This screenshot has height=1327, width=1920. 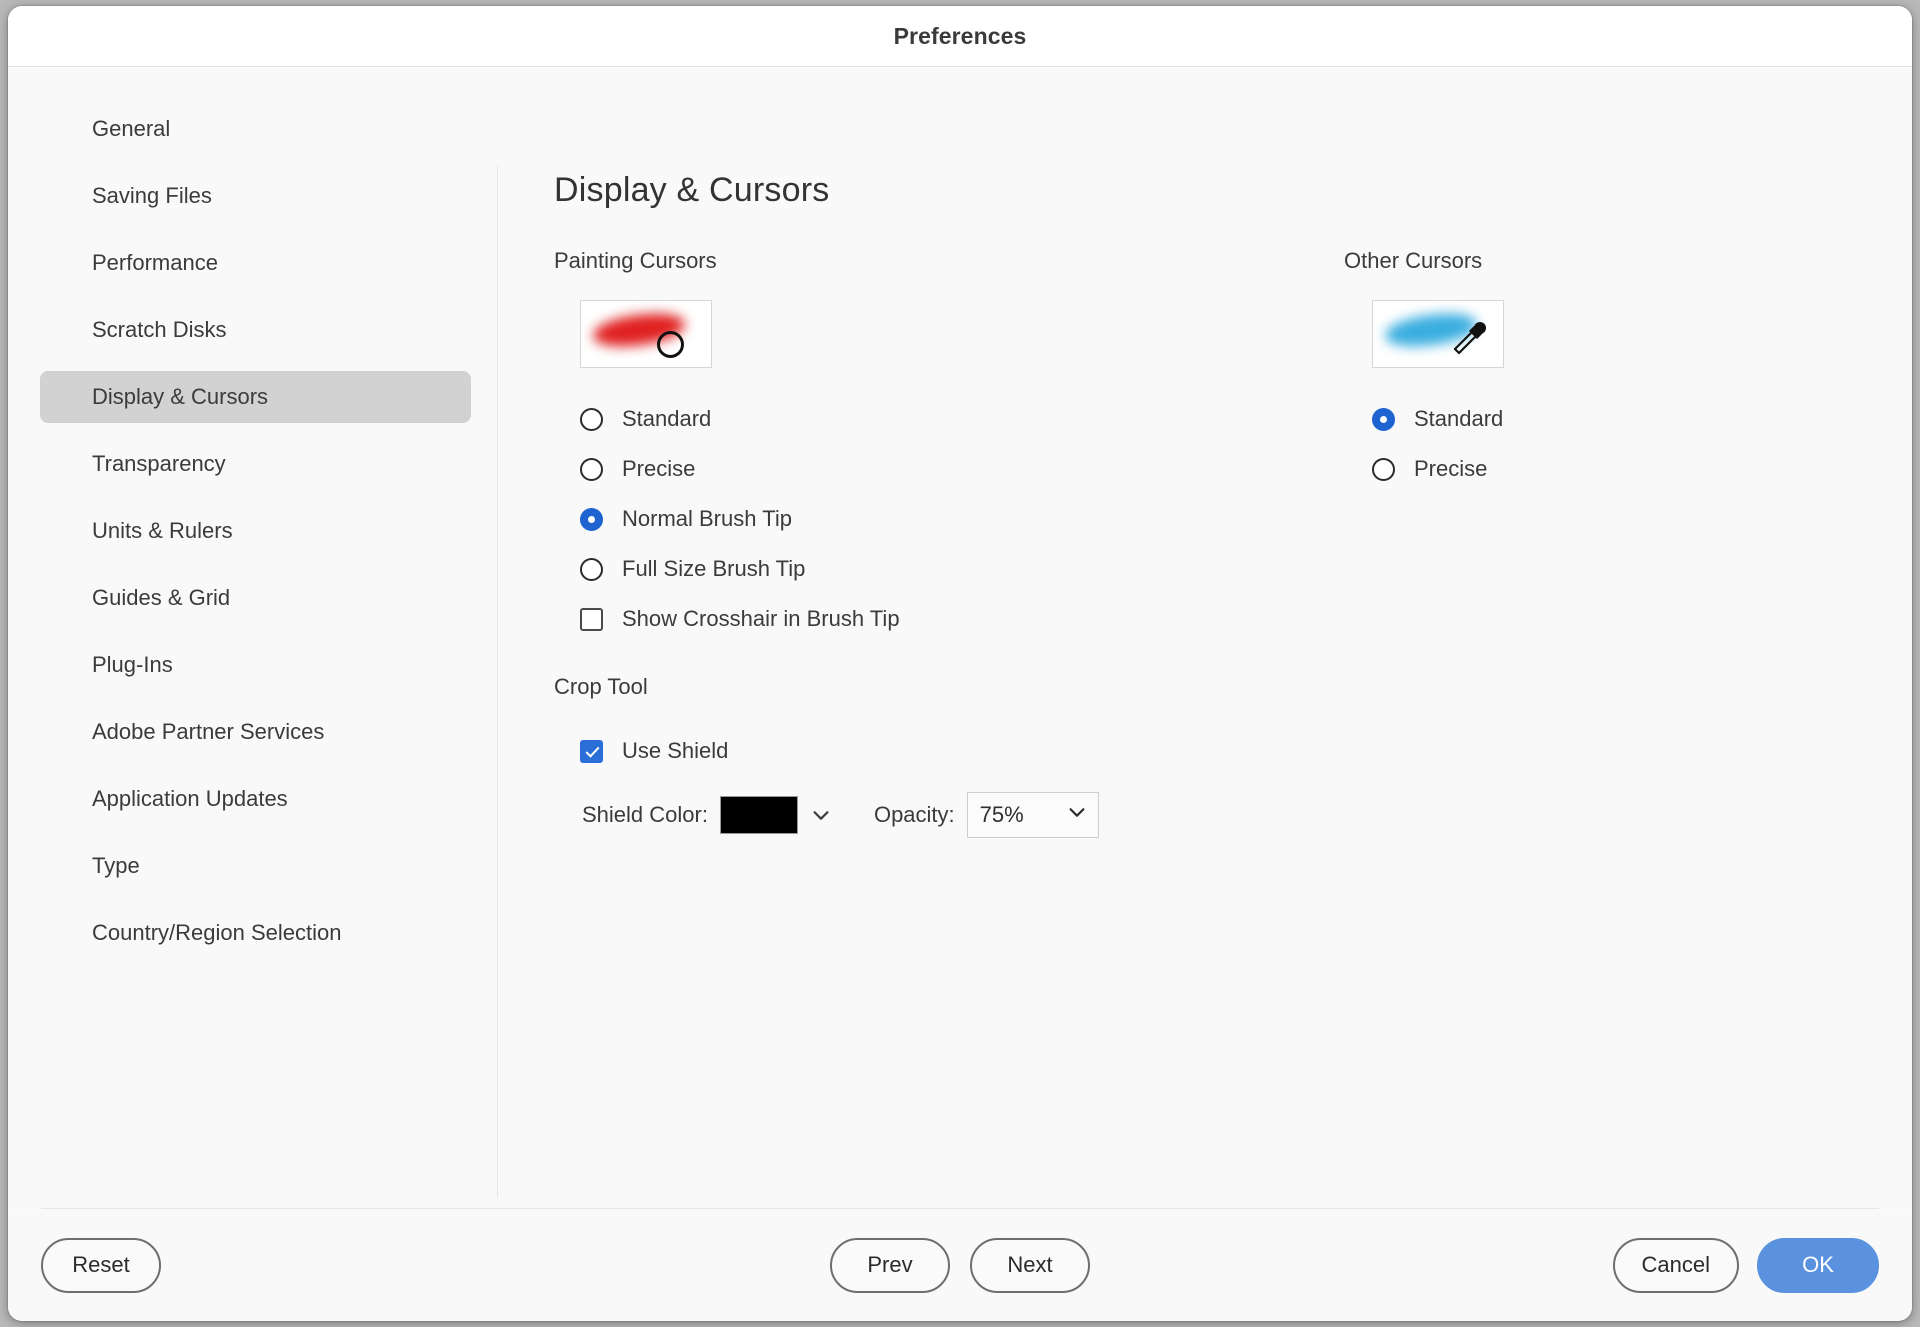 I want to click on sidebar-item-general: General, so click(x=255, y=129).